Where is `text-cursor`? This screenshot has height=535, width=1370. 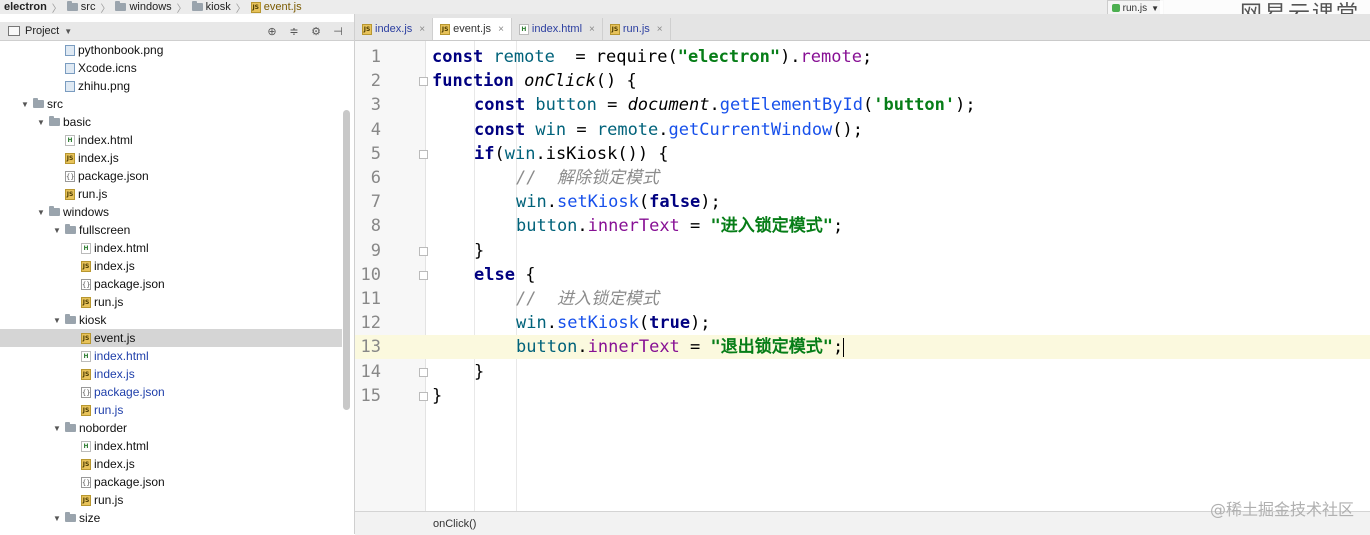
text-cursor is located at coordinates (844, 347).